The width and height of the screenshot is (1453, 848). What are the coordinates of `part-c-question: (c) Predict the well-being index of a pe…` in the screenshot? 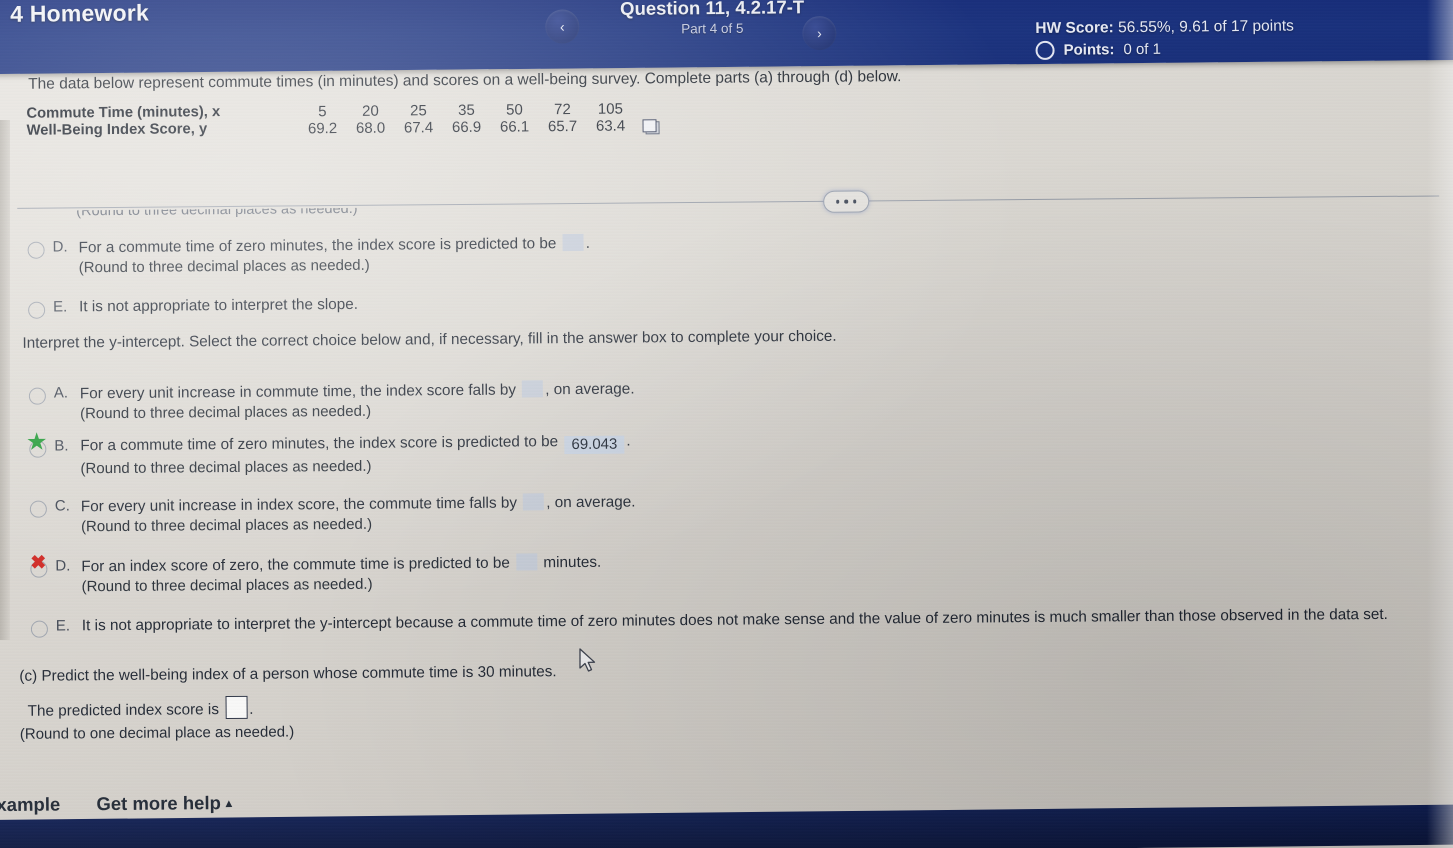 It's located at (288, 674).